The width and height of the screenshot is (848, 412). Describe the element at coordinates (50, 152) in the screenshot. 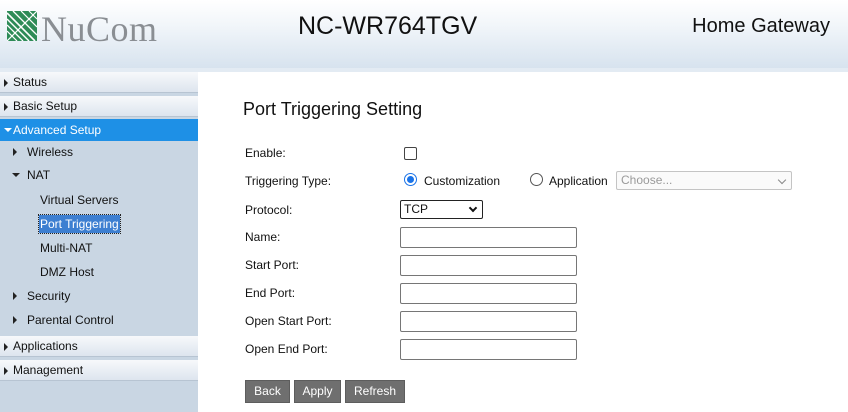

I see `nav-label: Wireless` at that location.